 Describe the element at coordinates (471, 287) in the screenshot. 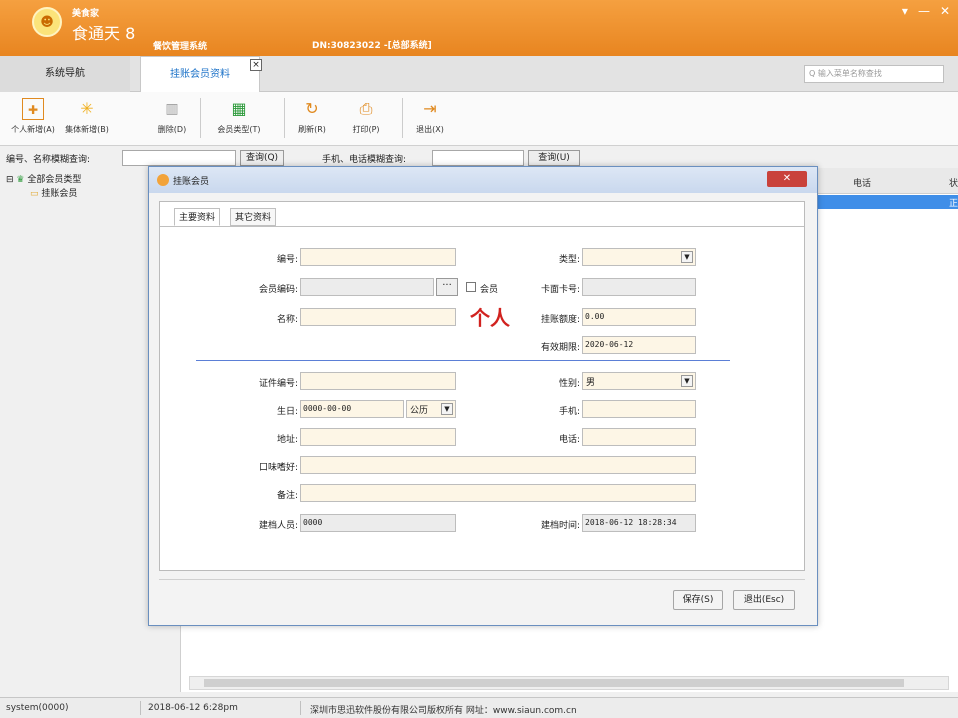

I see `member-checkbox` at that location.